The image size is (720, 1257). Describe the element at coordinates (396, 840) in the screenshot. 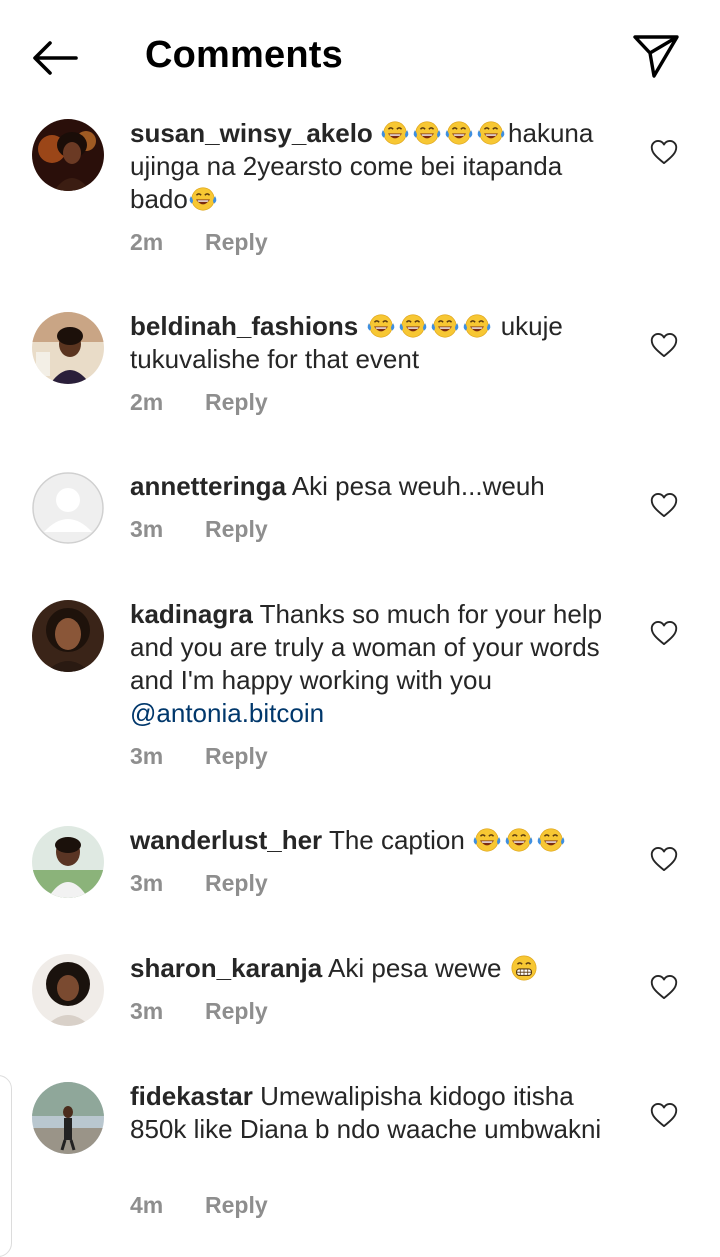

I see `comment-body: The caption` at that location.